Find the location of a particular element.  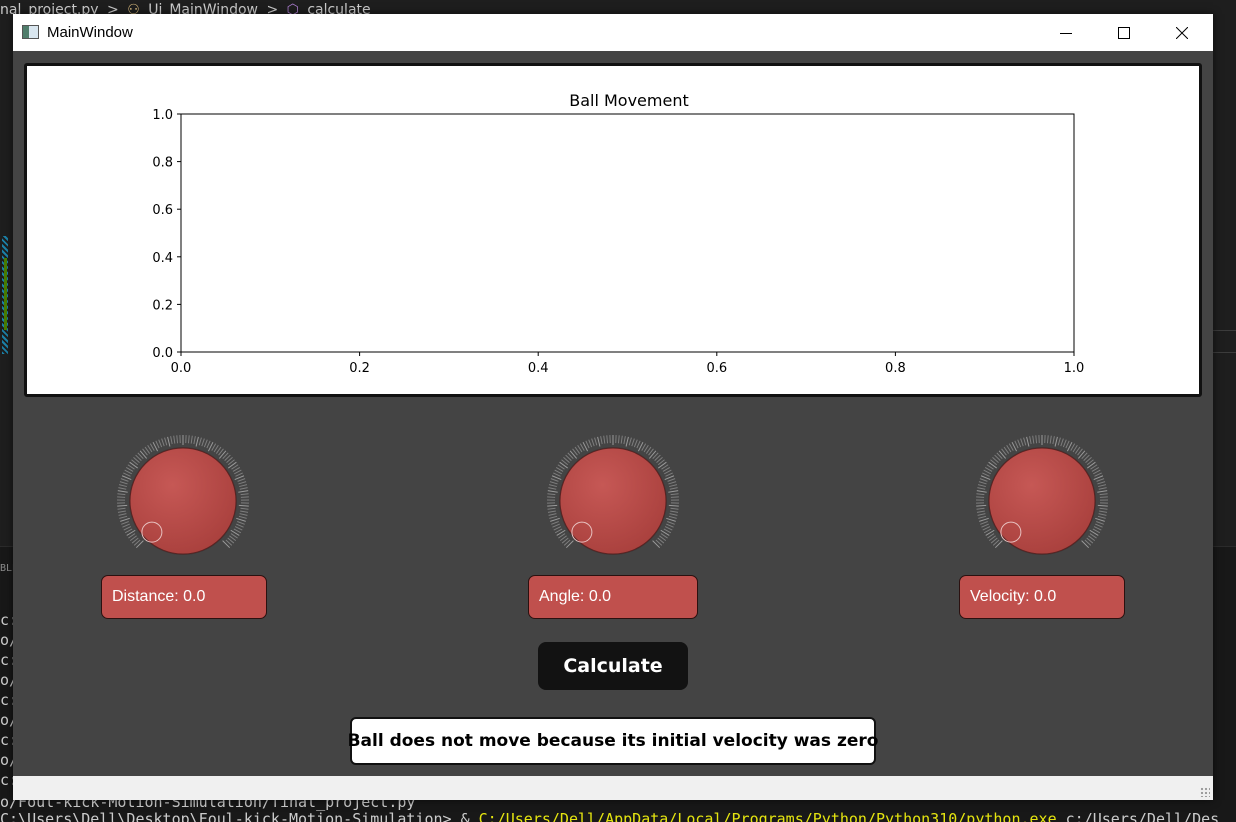

distance-dial is located at coordinates (183, 501).